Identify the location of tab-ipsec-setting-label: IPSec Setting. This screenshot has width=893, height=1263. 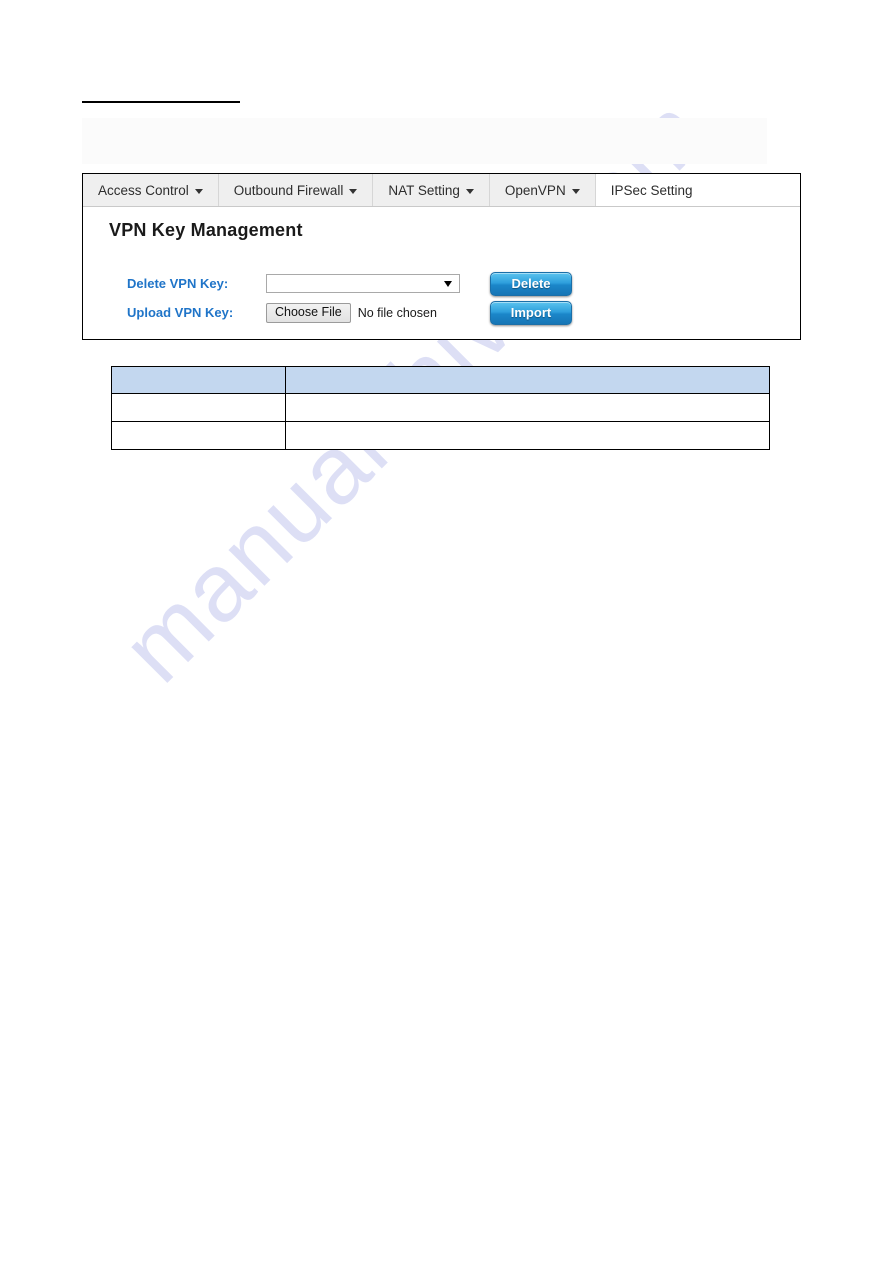
(651, 190).